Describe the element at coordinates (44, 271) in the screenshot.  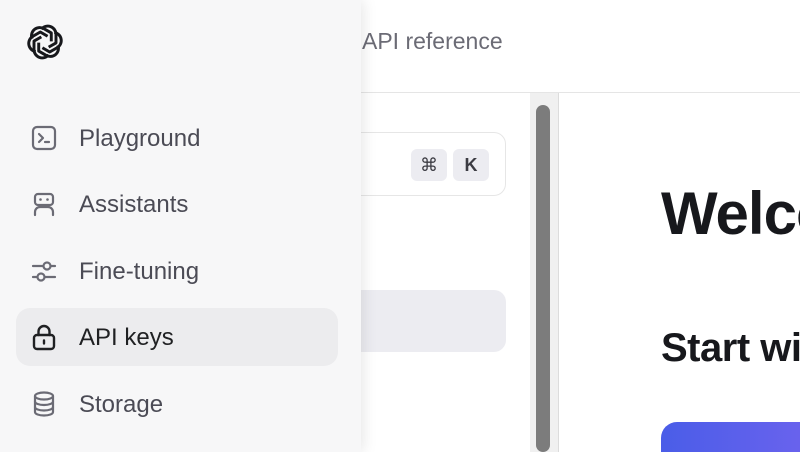
I see `sliders-icon` at that location.